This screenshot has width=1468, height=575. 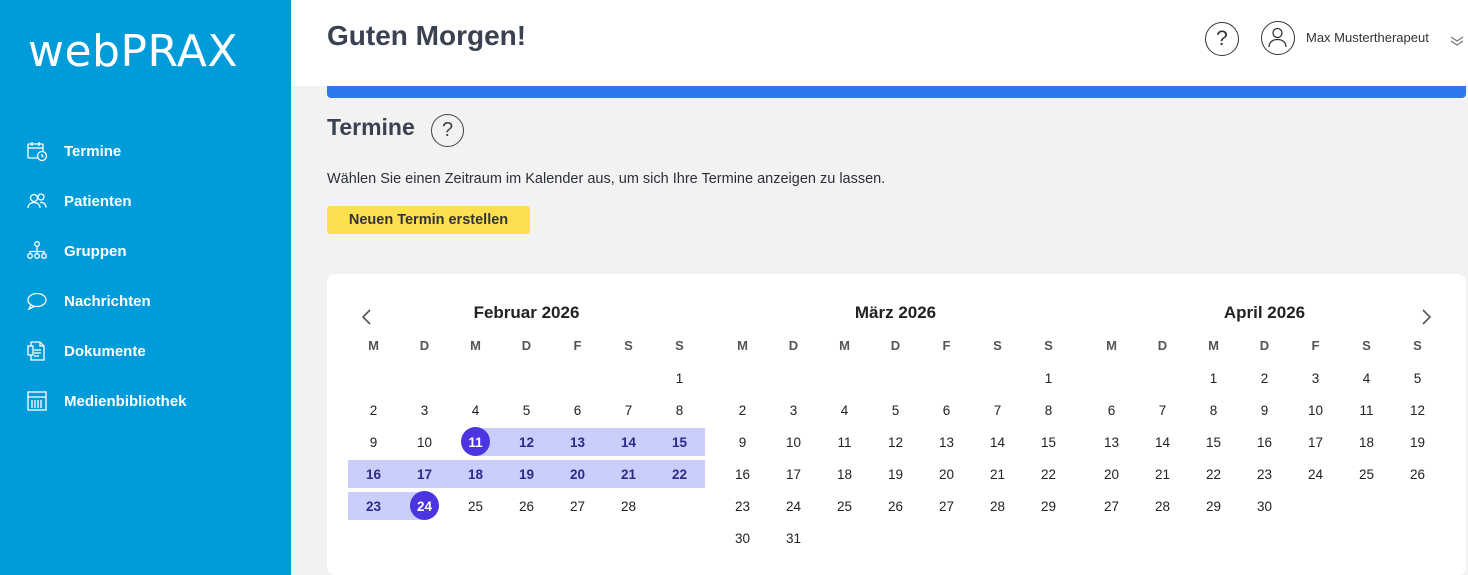 I want to click on sidebar-item-dokumente: Dokumente, so click(x=145, y=351).